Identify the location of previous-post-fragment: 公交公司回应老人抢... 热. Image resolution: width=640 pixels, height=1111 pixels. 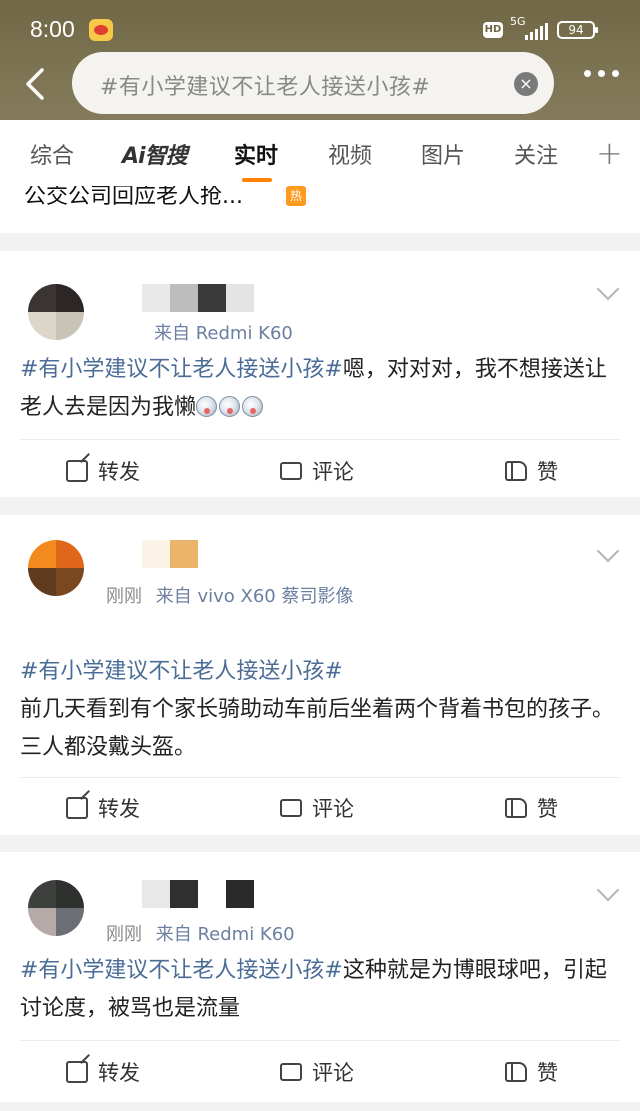
(320, 209).